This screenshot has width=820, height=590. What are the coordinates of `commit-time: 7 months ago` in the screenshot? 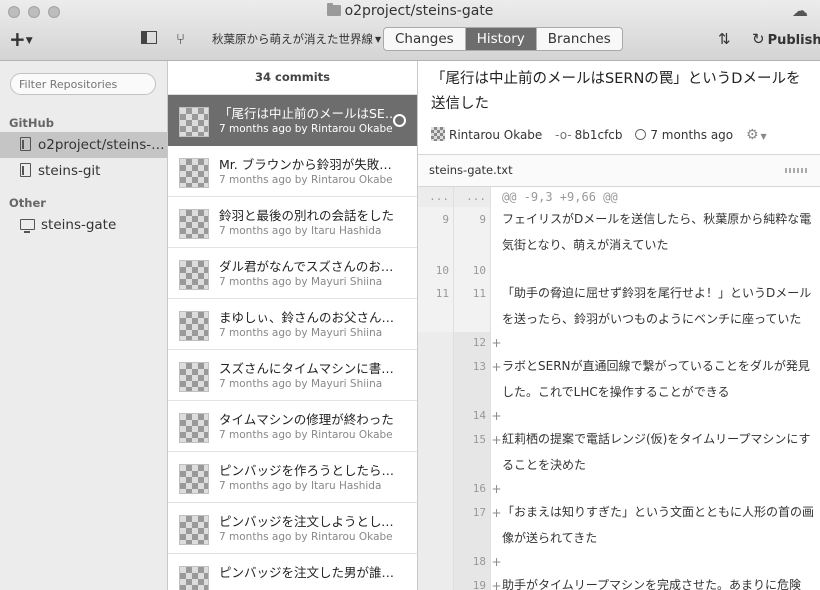 It's located at (692, 135).